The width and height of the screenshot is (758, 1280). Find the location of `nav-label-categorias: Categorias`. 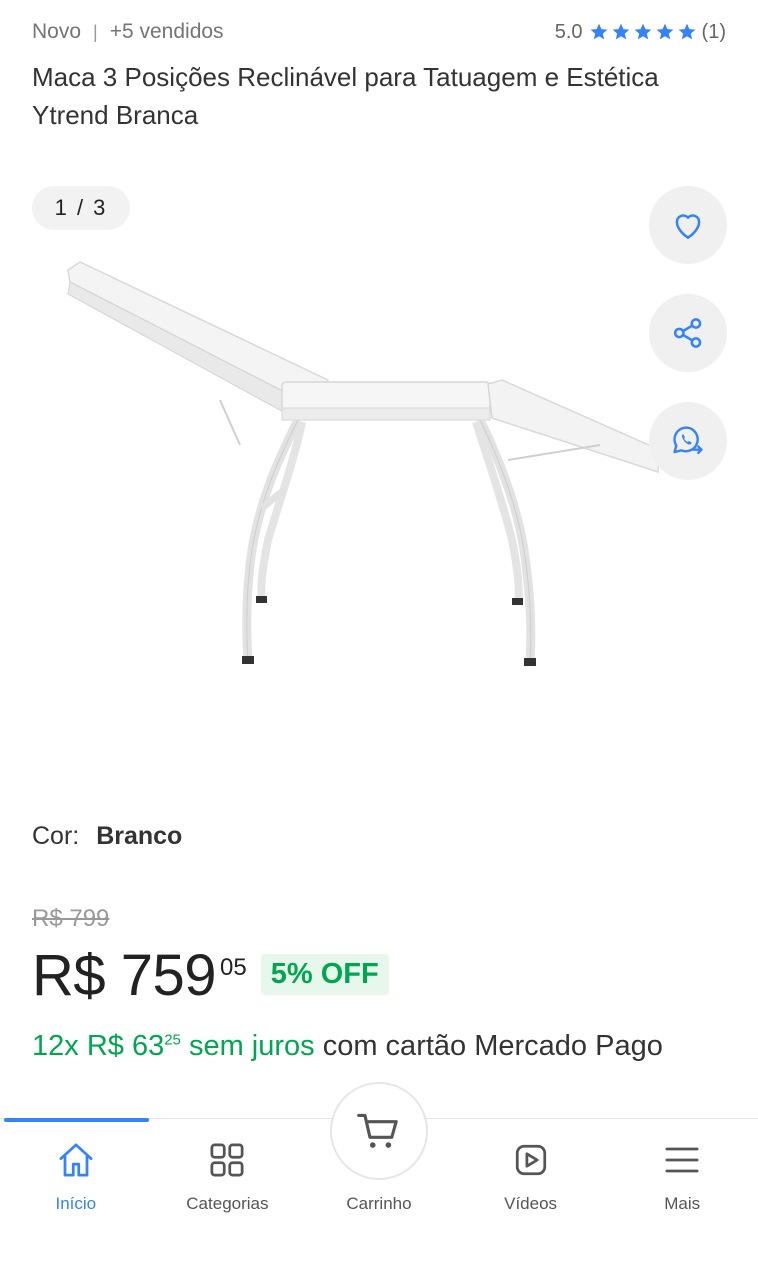

nav-label-categorias: Categorias is located at coordinates (227, 1203).